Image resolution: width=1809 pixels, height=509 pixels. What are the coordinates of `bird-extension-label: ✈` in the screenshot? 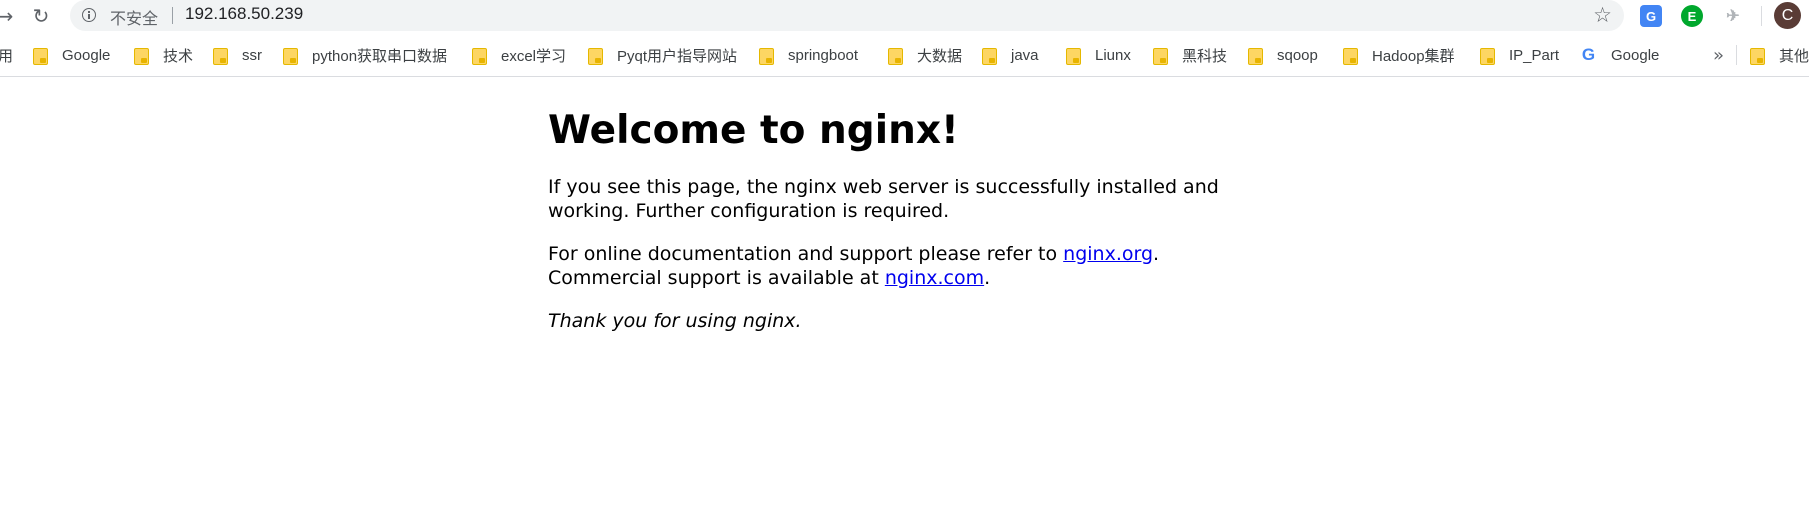 It's located at (1733, 16).